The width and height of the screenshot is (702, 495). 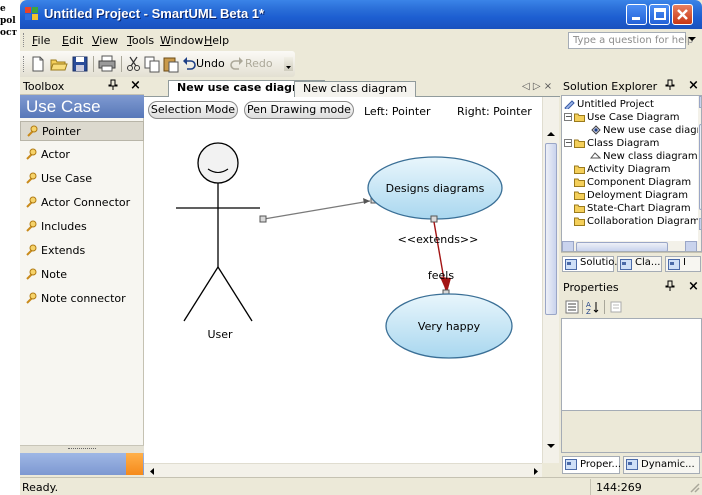 What do you see at coordinates (82, 155) in the screenshot?
I see `toolbox-item-actor: Actor` at bounding box center [82, 155].